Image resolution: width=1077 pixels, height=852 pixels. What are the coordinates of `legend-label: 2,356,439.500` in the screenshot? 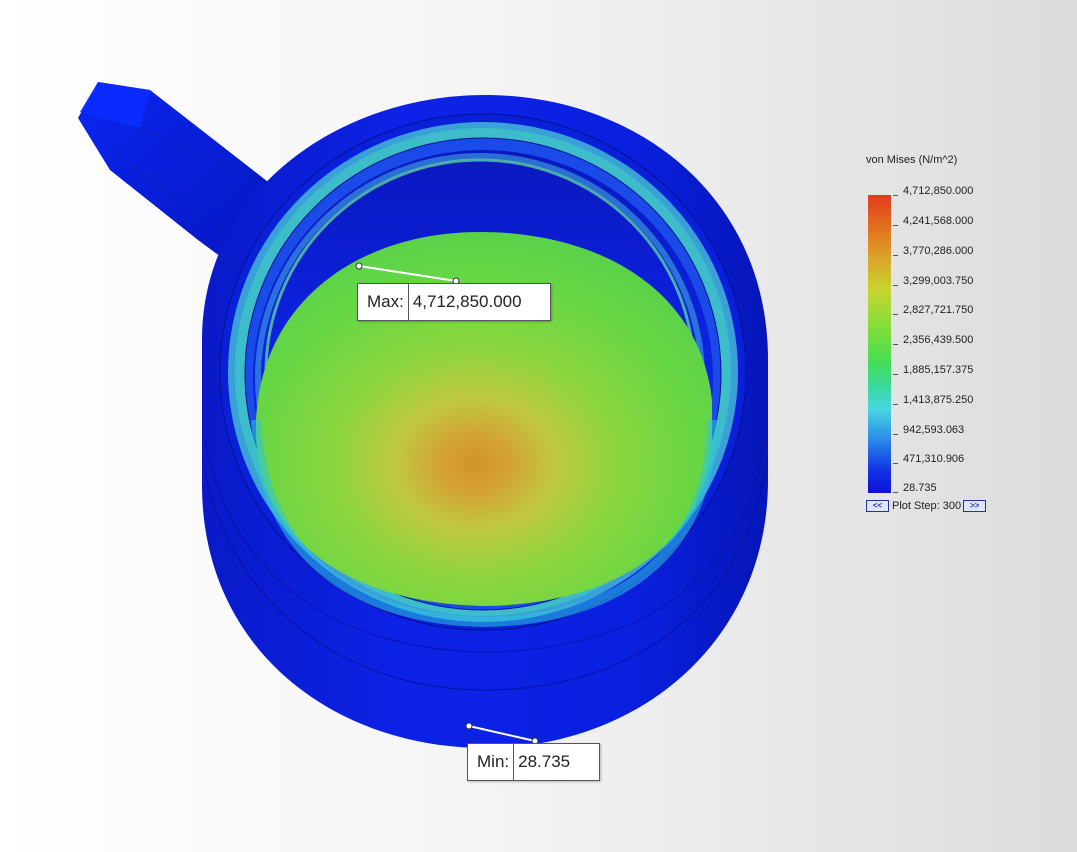 It's located at (938, 340).